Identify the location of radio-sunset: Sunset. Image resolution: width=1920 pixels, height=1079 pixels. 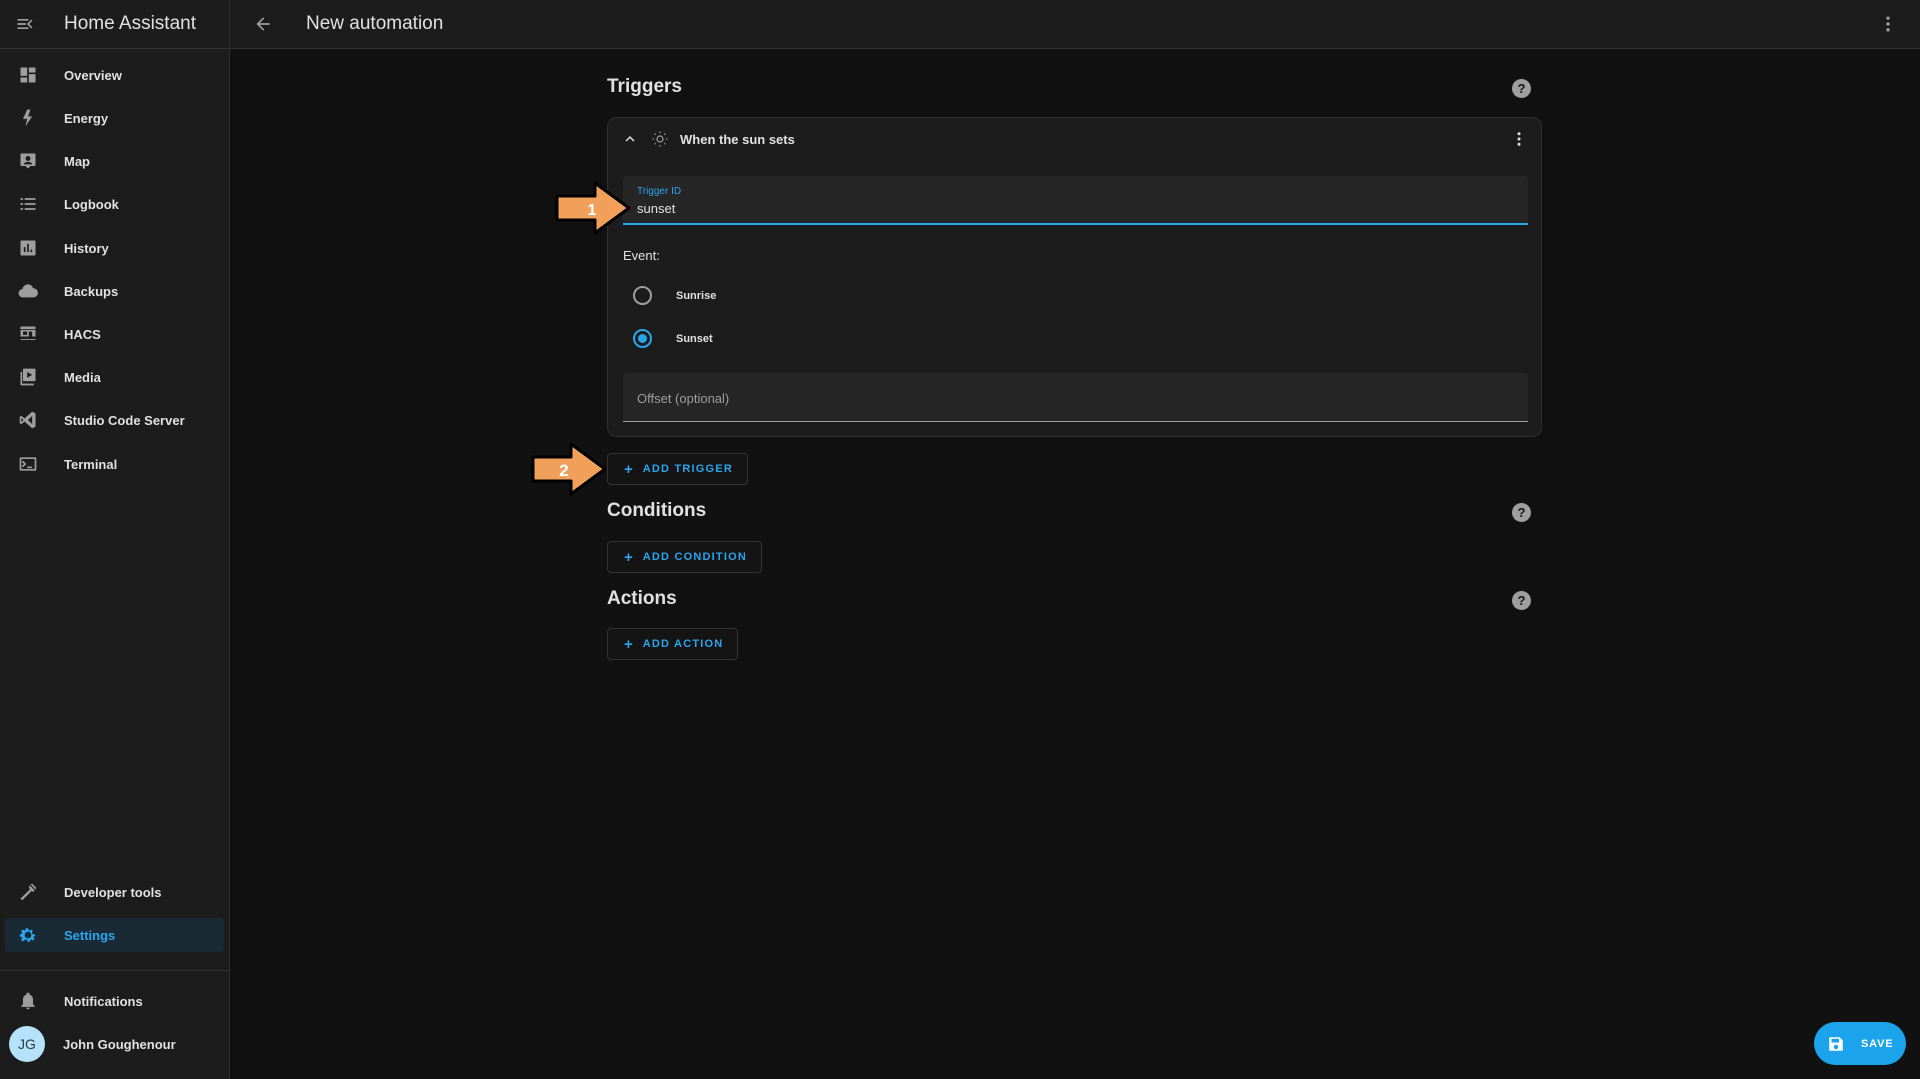
(673, 338).